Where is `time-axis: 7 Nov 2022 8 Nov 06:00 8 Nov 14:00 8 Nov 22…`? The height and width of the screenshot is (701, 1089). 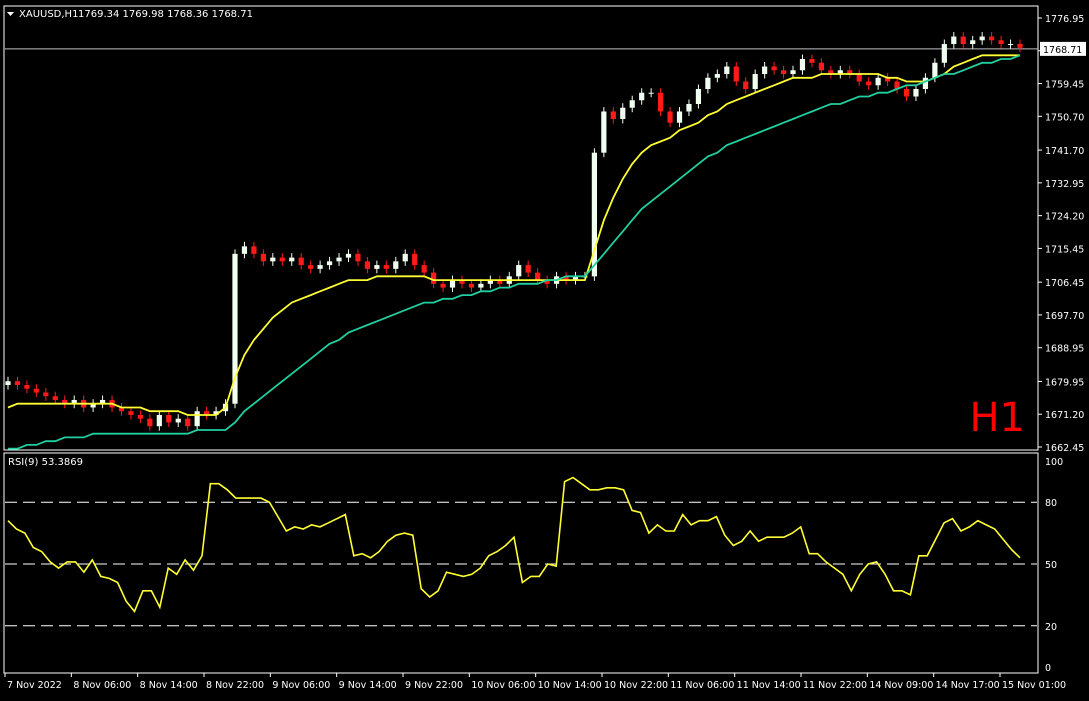
time-axis: 7 Nov 2022 8 Nov 06:00 8 Nov 14:00 8 Nov 22… is located at coordinates (535, 682).